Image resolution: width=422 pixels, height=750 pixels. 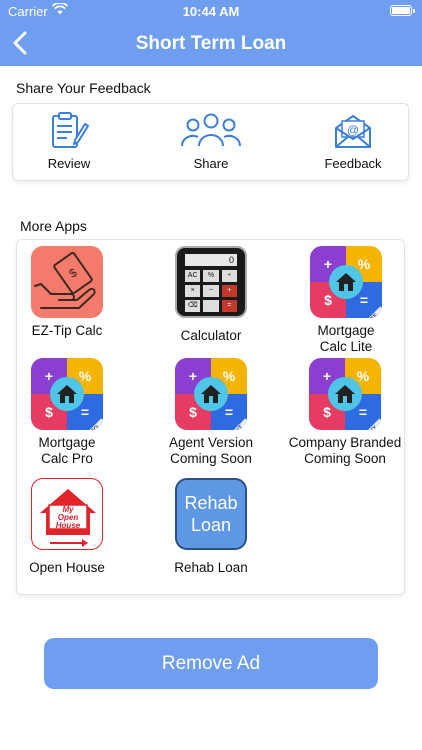 What do you see at coordinates (70, 130) in the screenshot?
I see `clipboard-pencil-icon` at bounding box center [70, 130].